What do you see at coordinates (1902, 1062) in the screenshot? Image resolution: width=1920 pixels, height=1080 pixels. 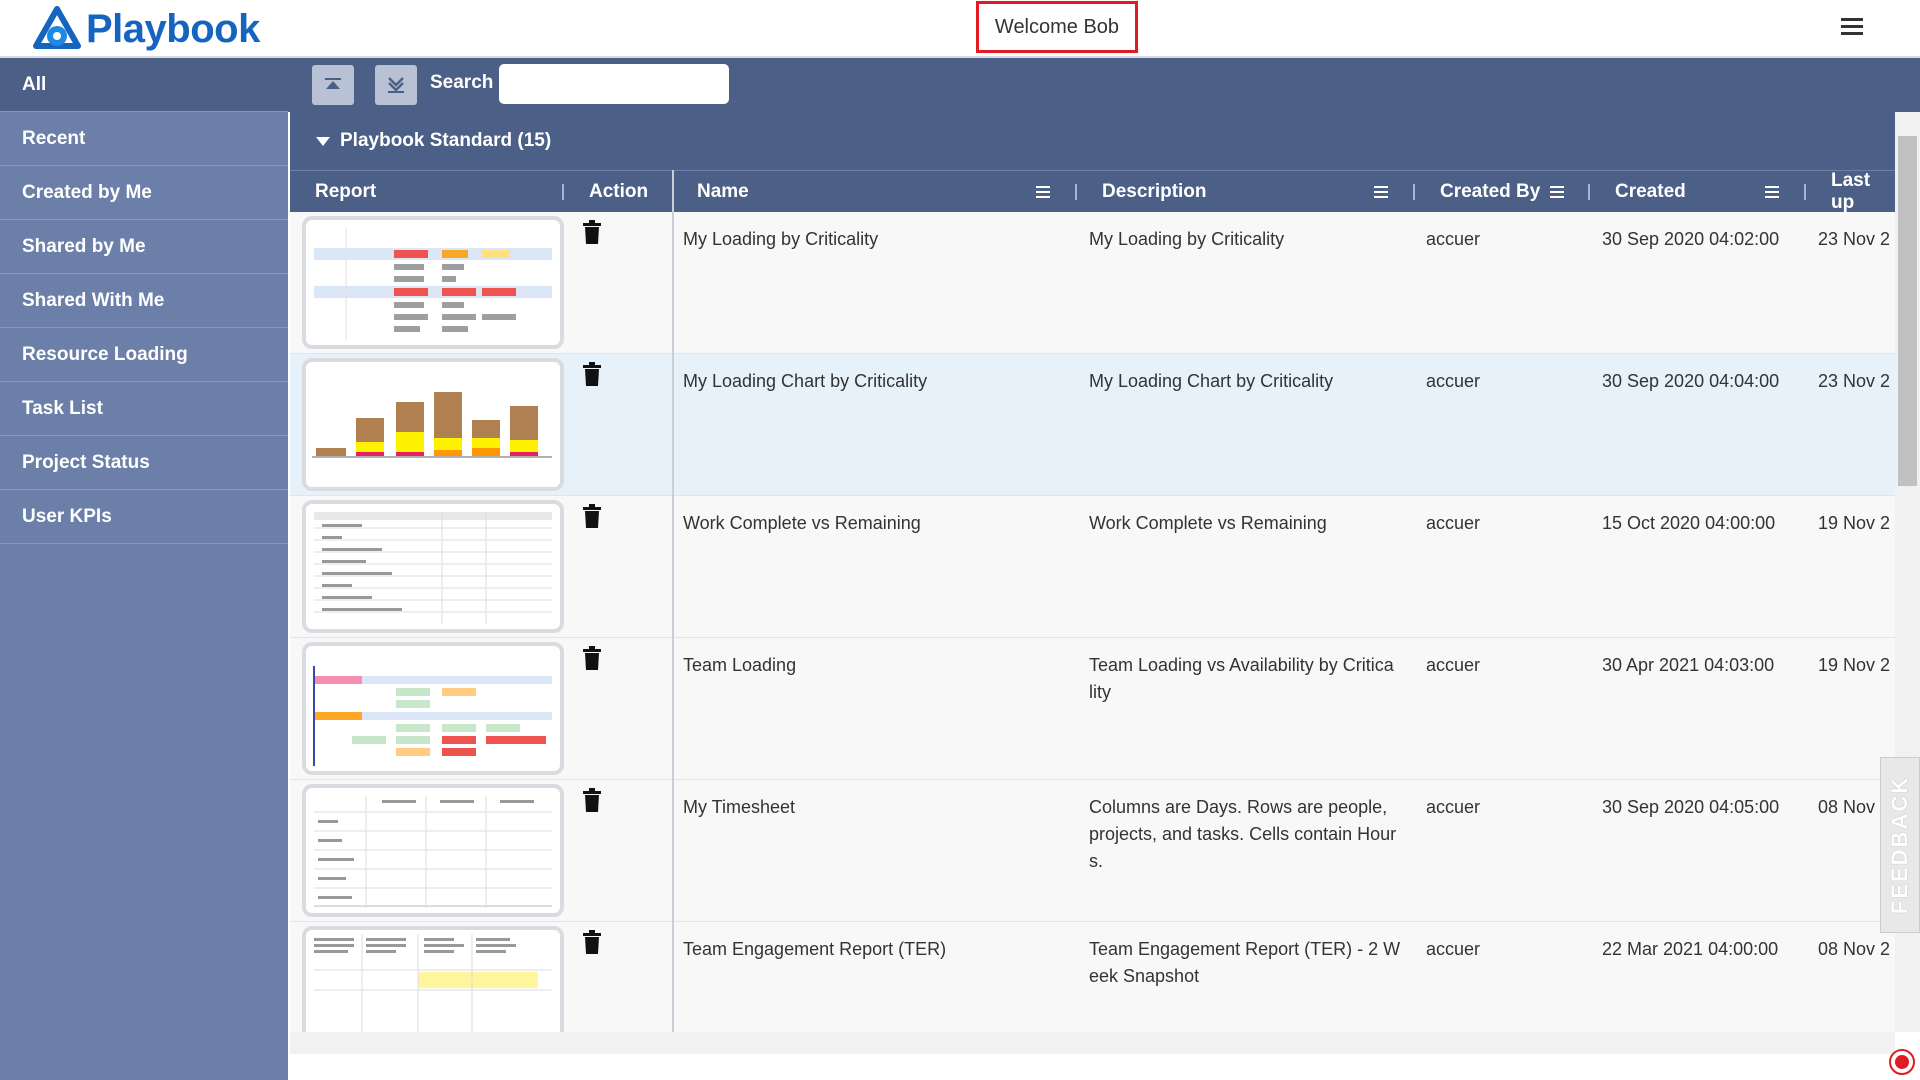 I see `record-icon` at bounding box center [1902, 1062].